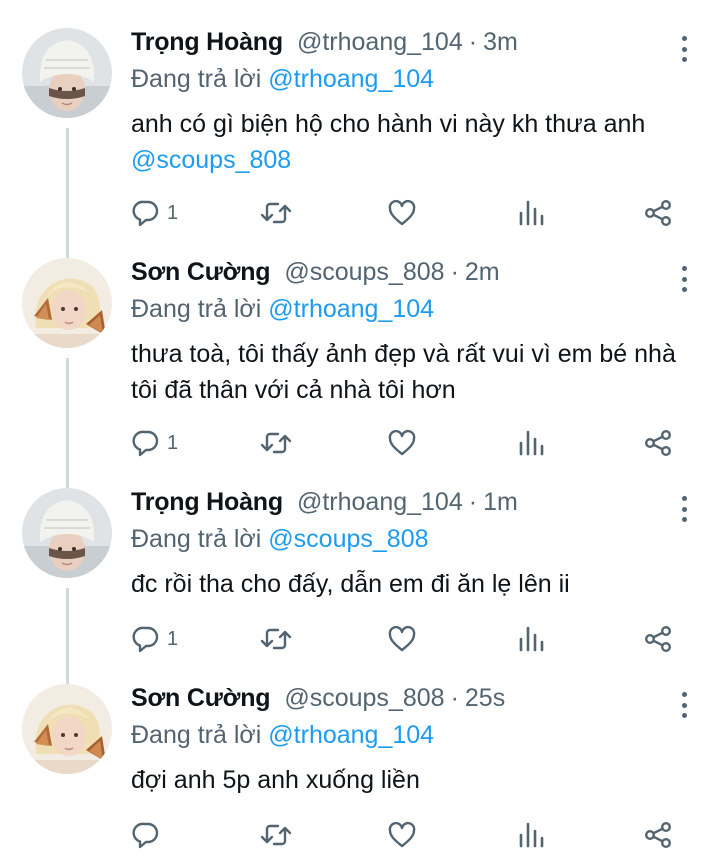 Image resolution: width=720 pixels, height=860 pixels. I want to click on tweet-text: đợi anh 5p anh xuống liền, so click(415, 780).